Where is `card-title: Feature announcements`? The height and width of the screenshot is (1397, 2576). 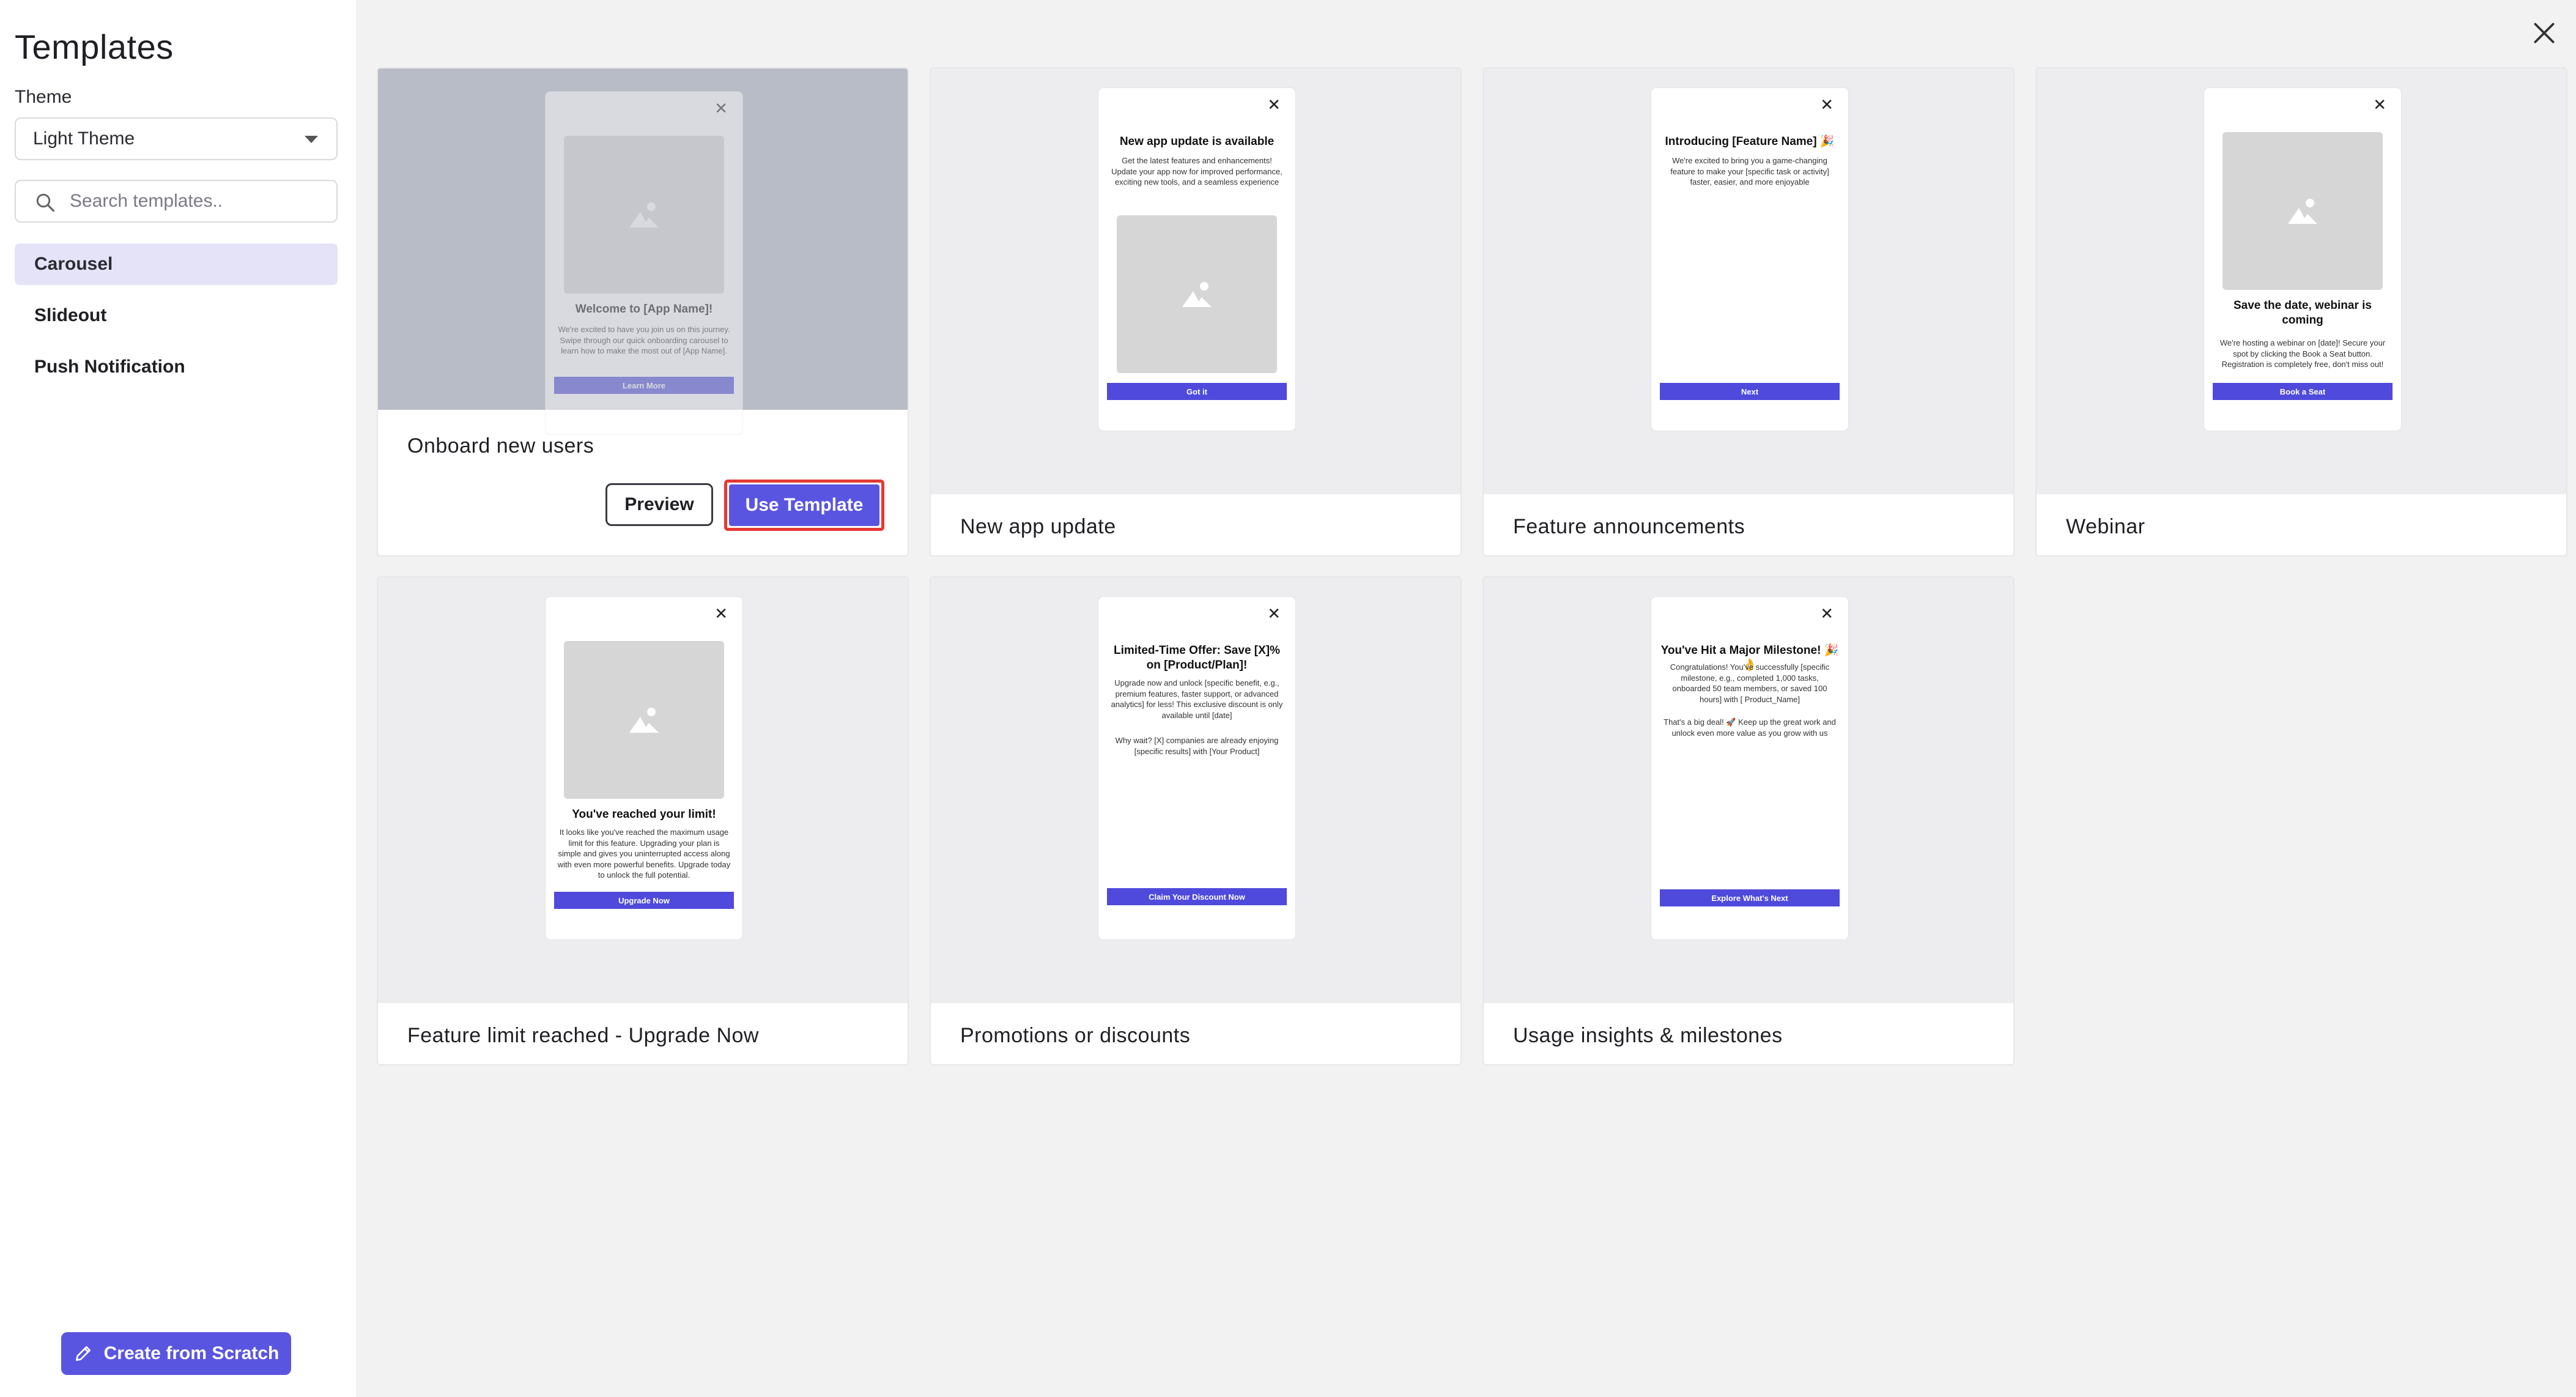 card-title: Feature announcements is located at coordinates (1629, 526).